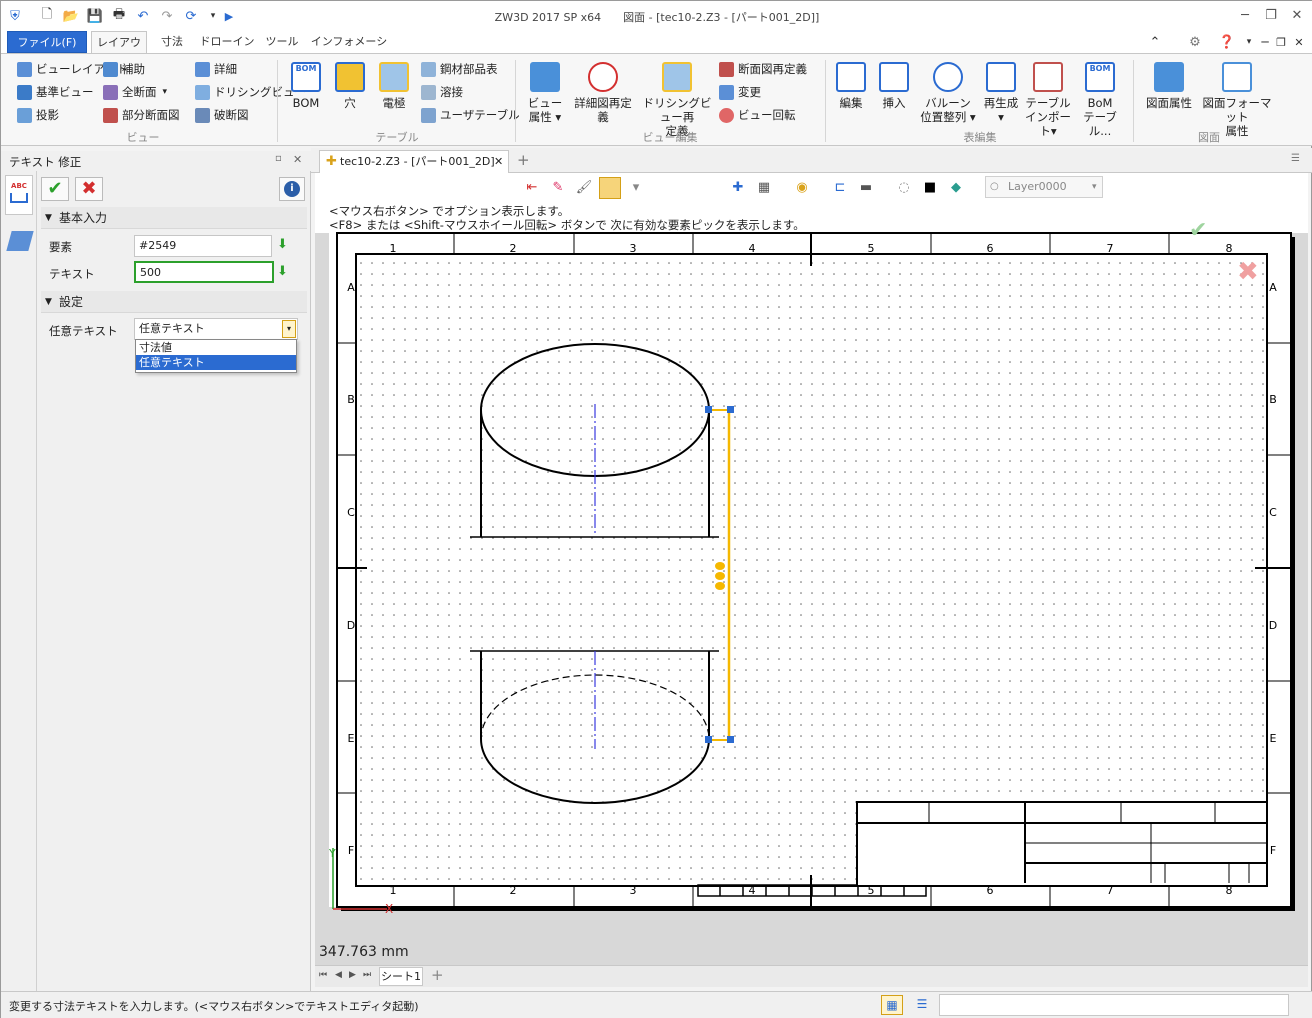 The image size is (1312, 1018). What do you see at coordinates (757, 115) in the screenshot?
I see `rotate-view-button: ビュー回転` at bounding box center [757, 115].